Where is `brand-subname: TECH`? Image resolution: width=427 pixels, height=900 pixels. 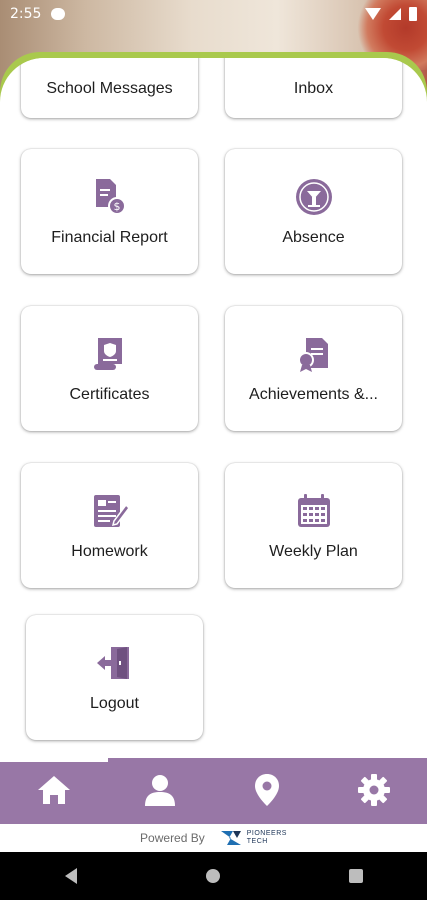 brand-subname: TECH is located at coordinates (257, 841).